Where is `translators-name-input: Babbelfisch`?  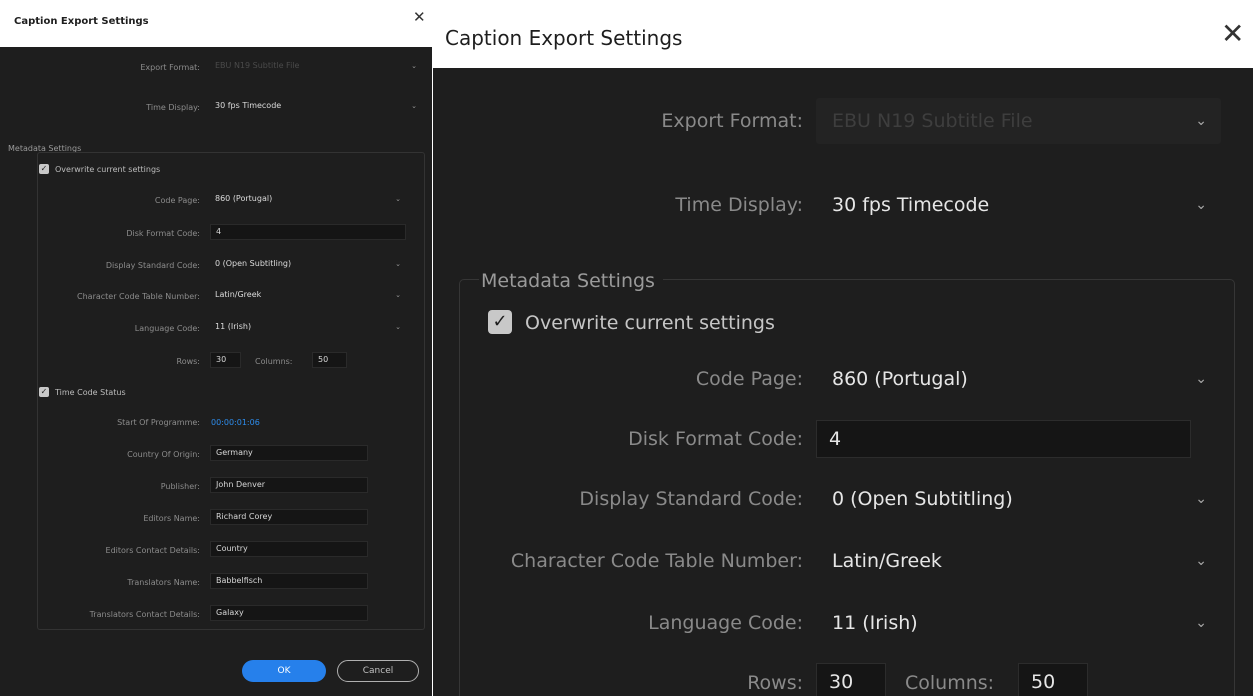
translators-name-input: Babbelfisch is located at coordinates (289, 581).